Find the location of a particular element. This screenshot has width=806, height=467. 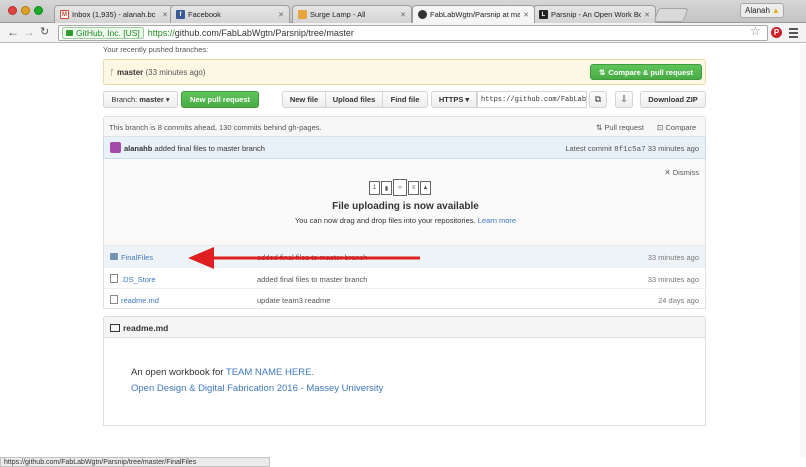

forward-arrow-icon: → is located at coordinates (29, 32).